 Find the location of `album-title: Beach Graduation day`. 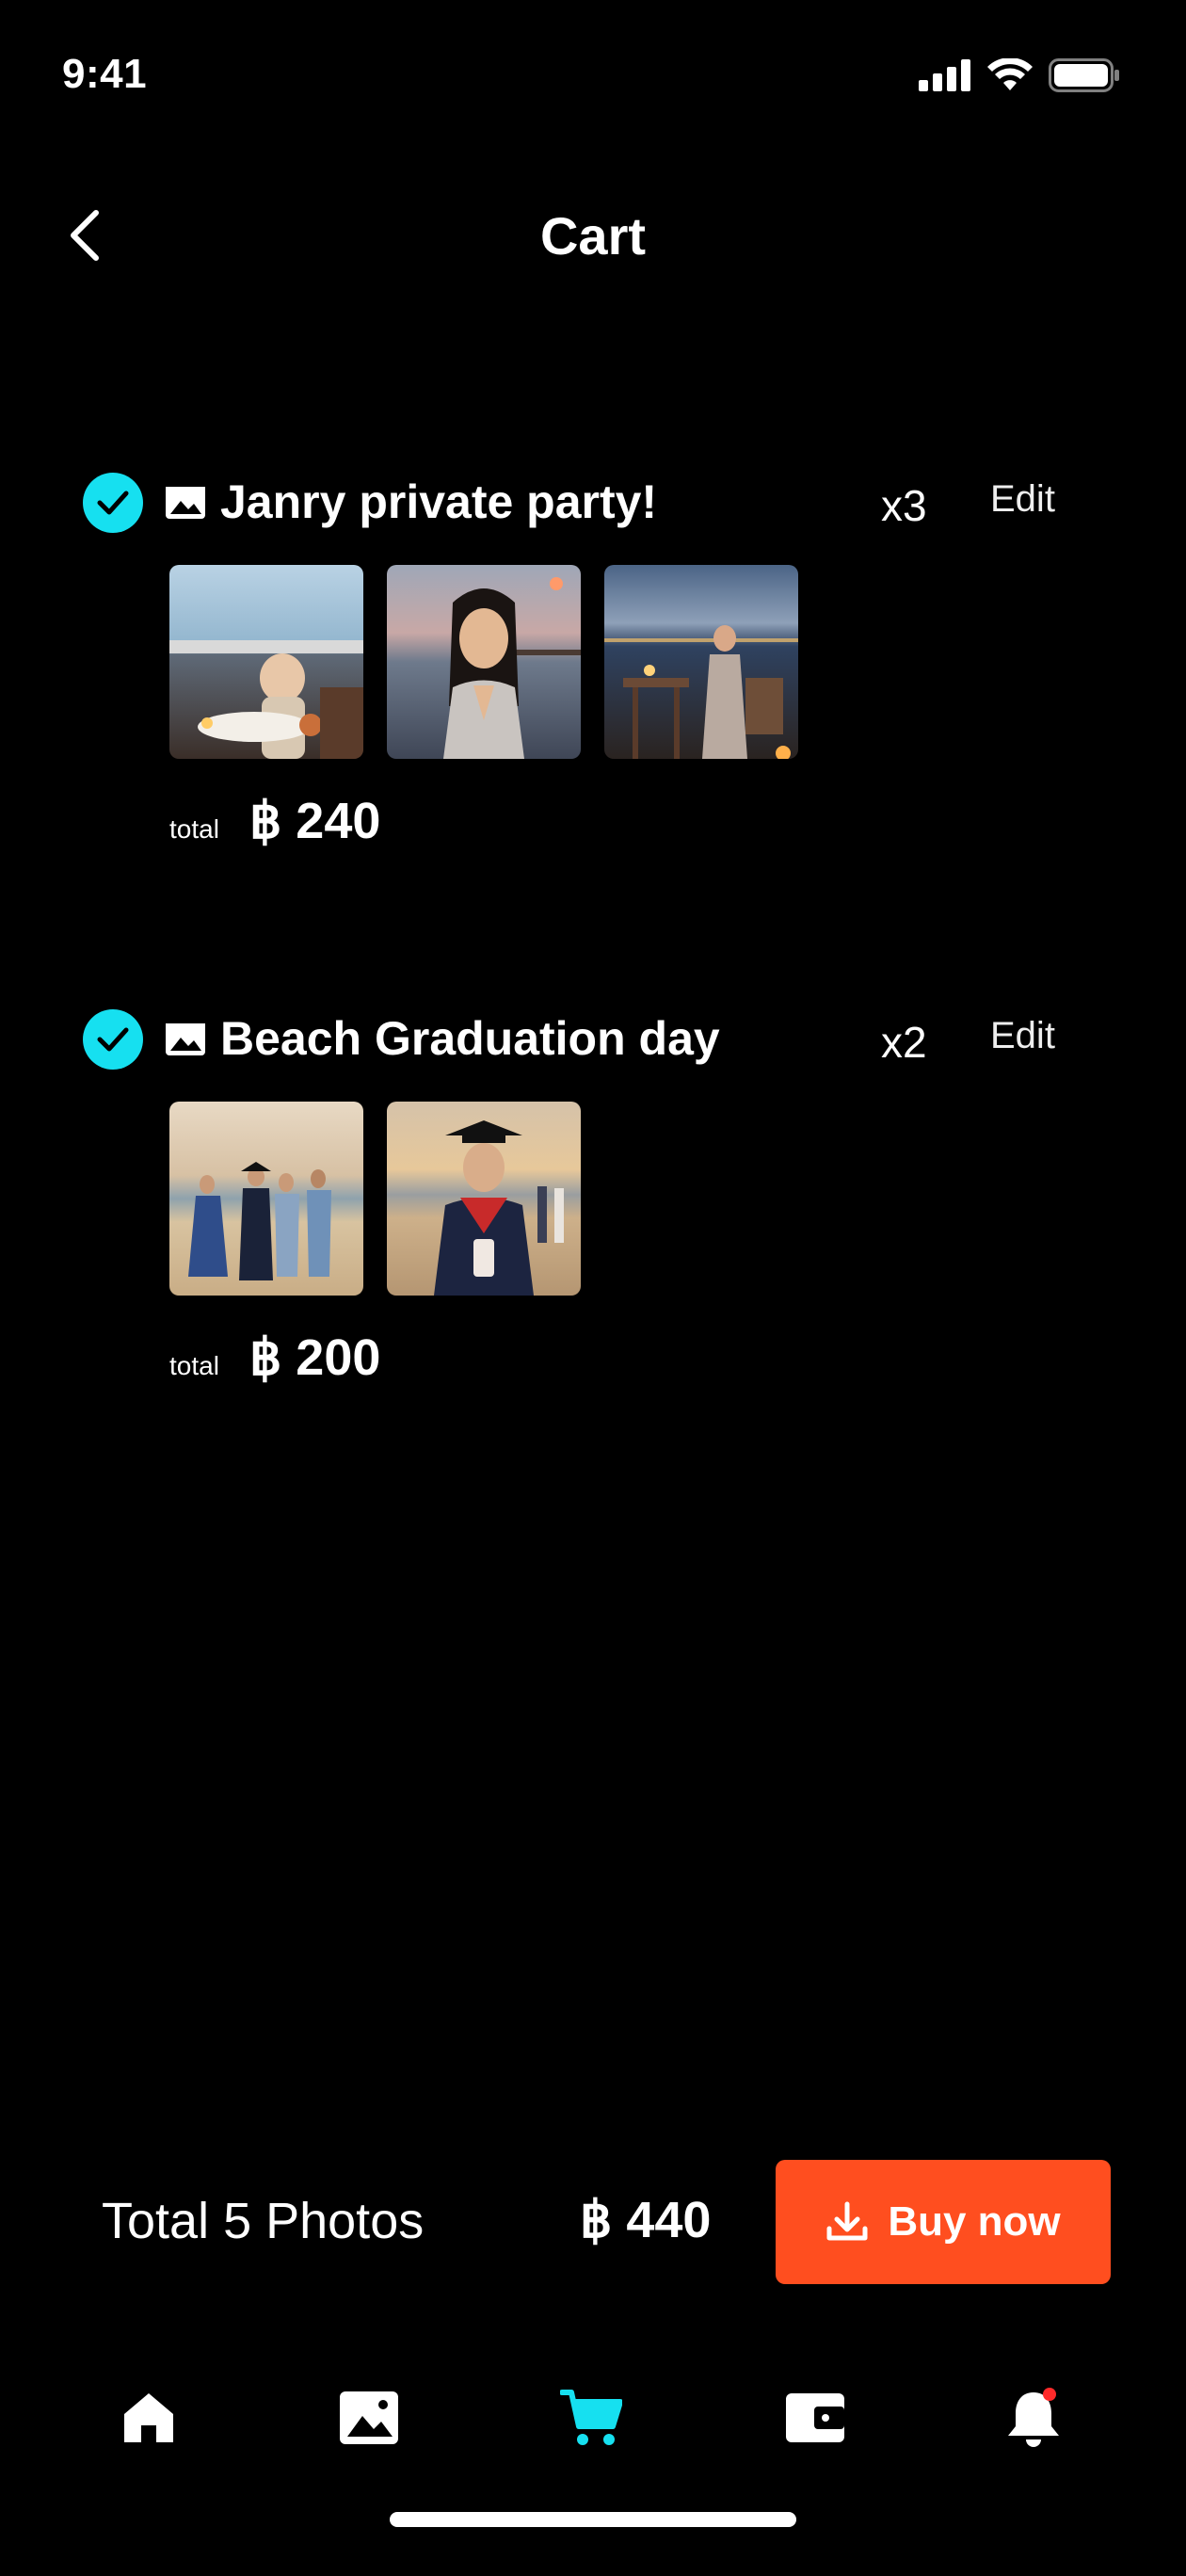

album-title: Beach Graduation day is located at coordinates (470, 1038).